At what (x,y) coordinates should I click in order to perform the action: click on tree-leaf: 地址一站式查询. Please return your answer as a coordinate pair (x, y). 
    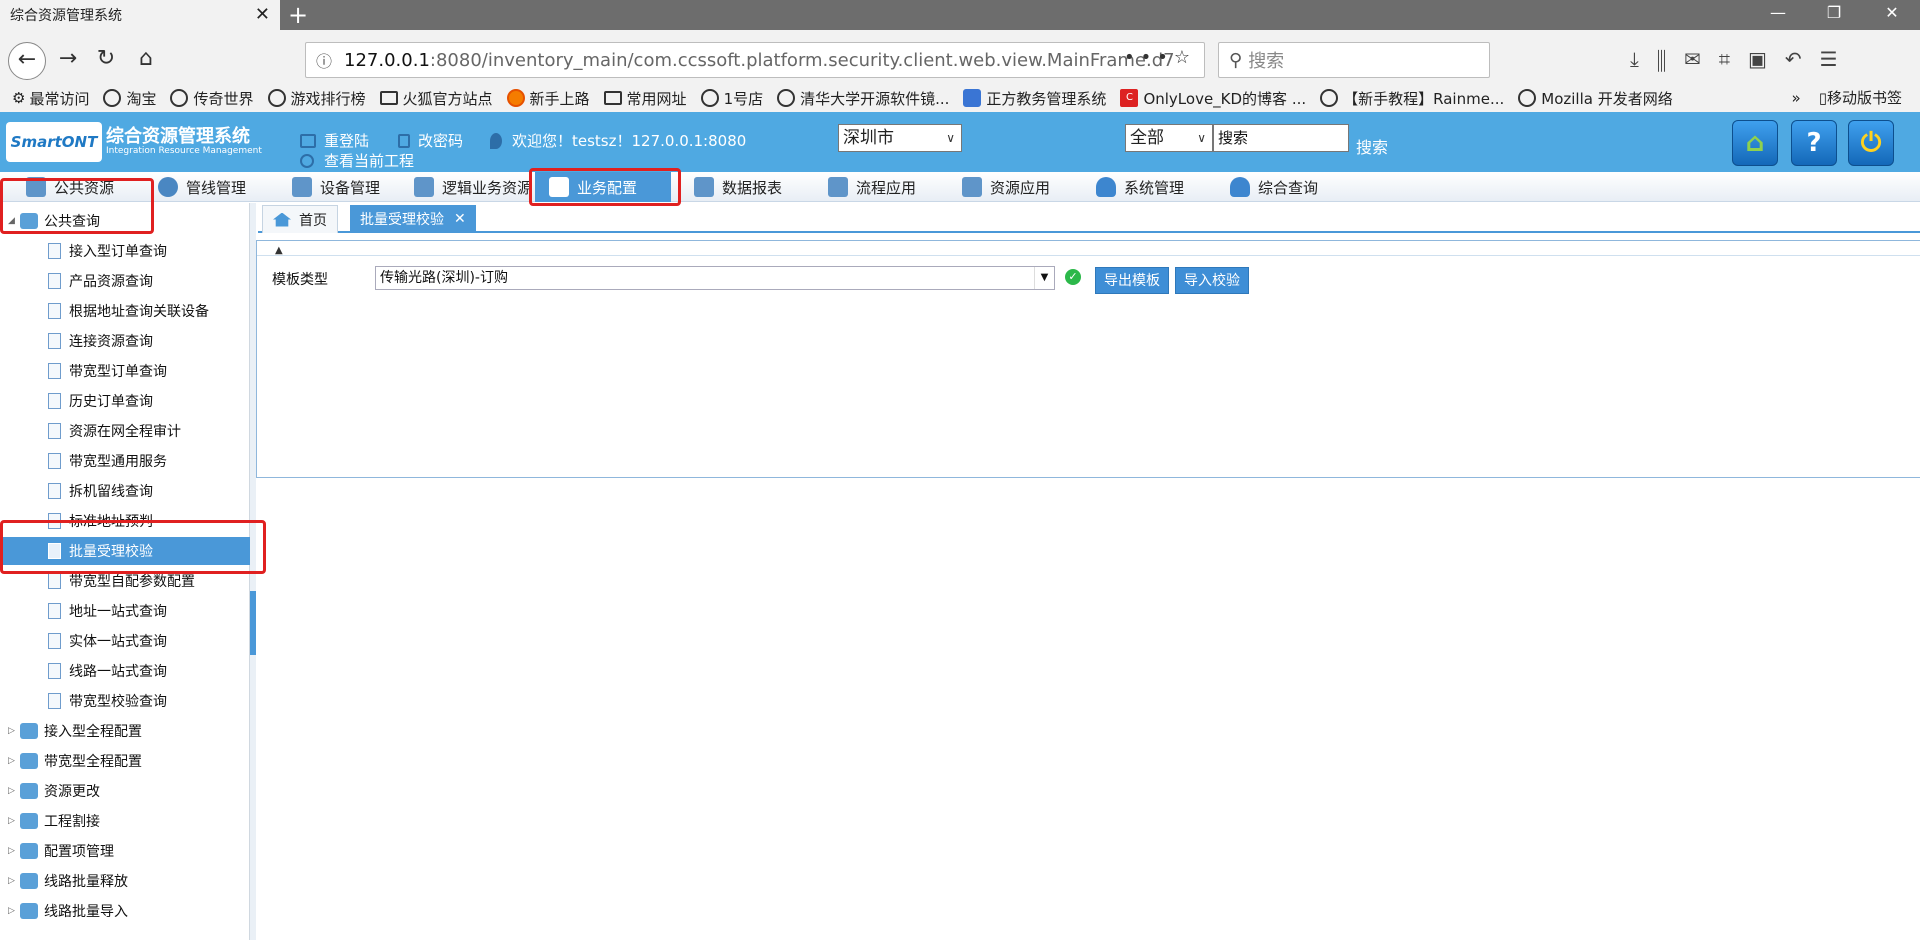
    Looking at the image, I should click on (148, 611).